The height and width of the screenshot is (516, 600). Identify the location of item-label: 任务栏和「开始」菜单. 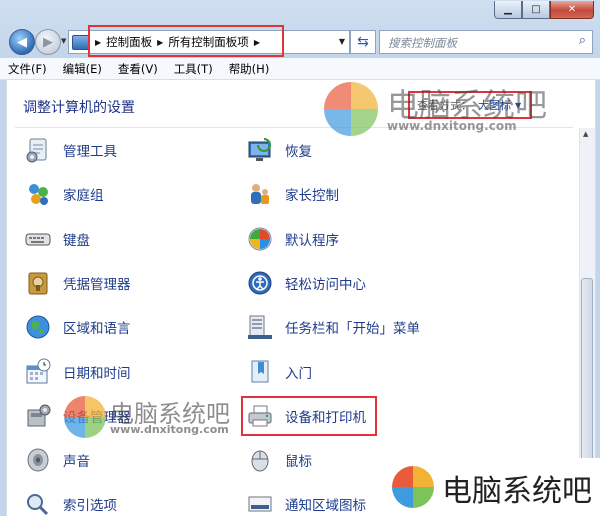
(352, 327).